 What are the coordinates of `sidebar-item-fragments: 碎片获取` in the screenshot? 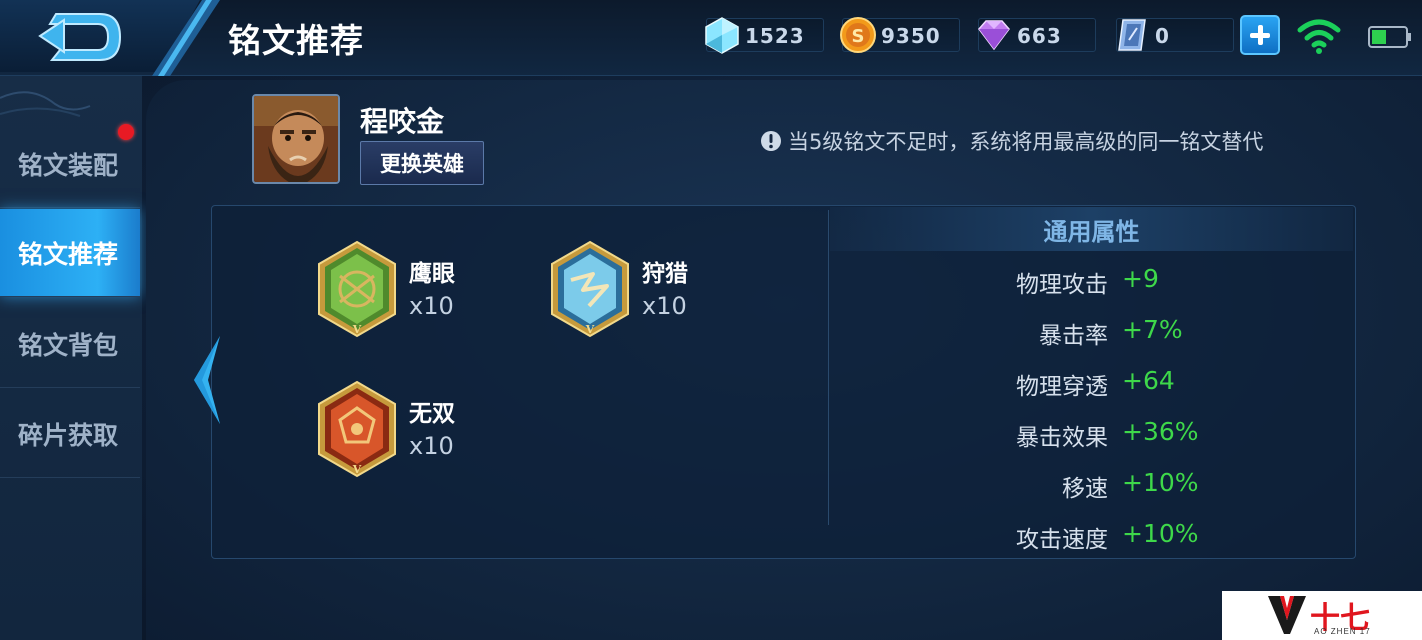 It's located at (70, 434).